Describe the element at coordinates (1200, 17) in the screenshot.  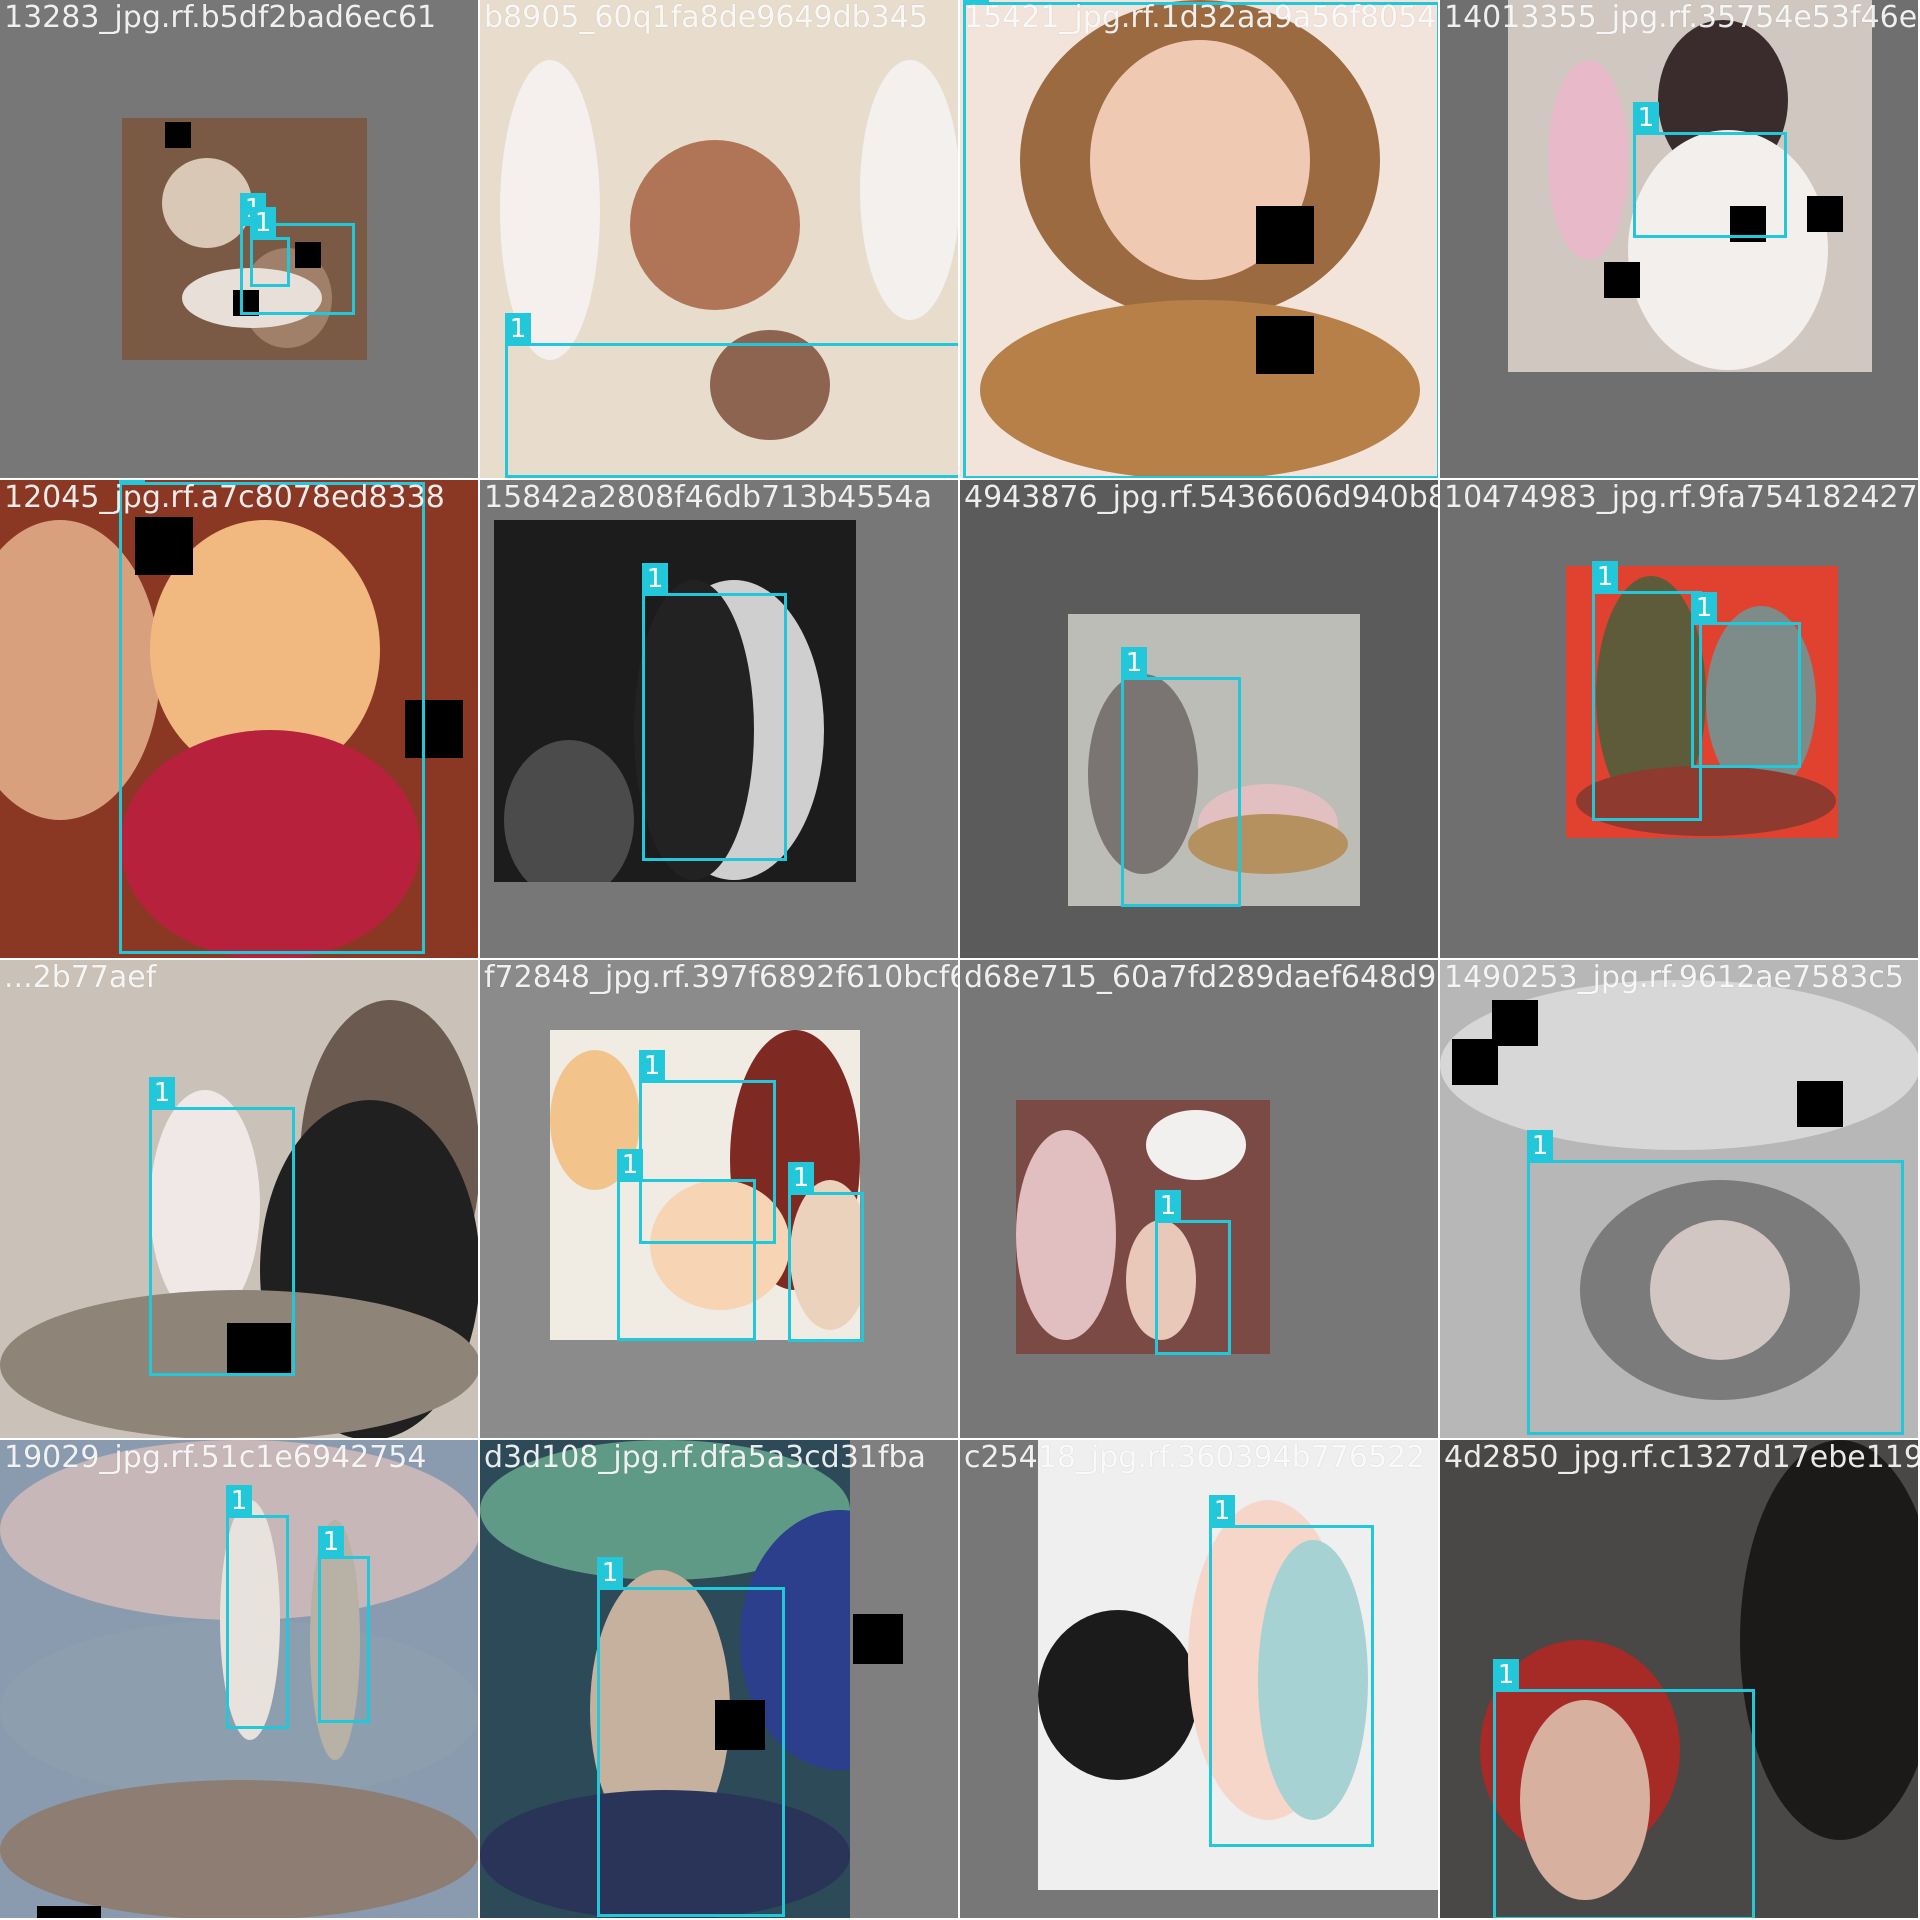
I see `image-filename: 15421_jpg.rf.1d32aa9a56f8054` at that location.